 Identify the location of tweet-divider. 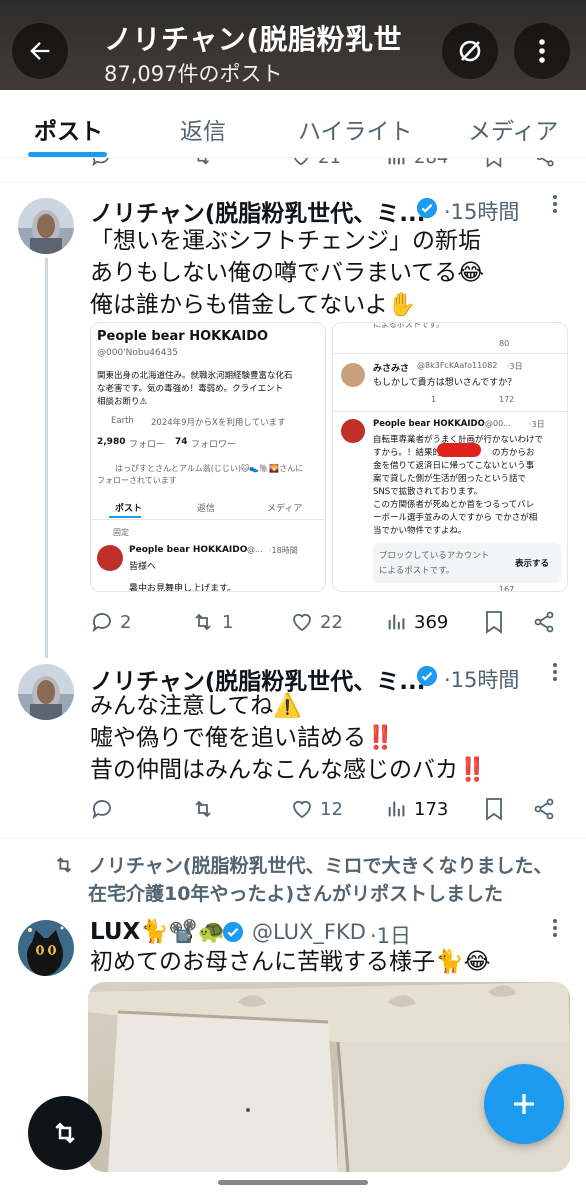
(293, 182).